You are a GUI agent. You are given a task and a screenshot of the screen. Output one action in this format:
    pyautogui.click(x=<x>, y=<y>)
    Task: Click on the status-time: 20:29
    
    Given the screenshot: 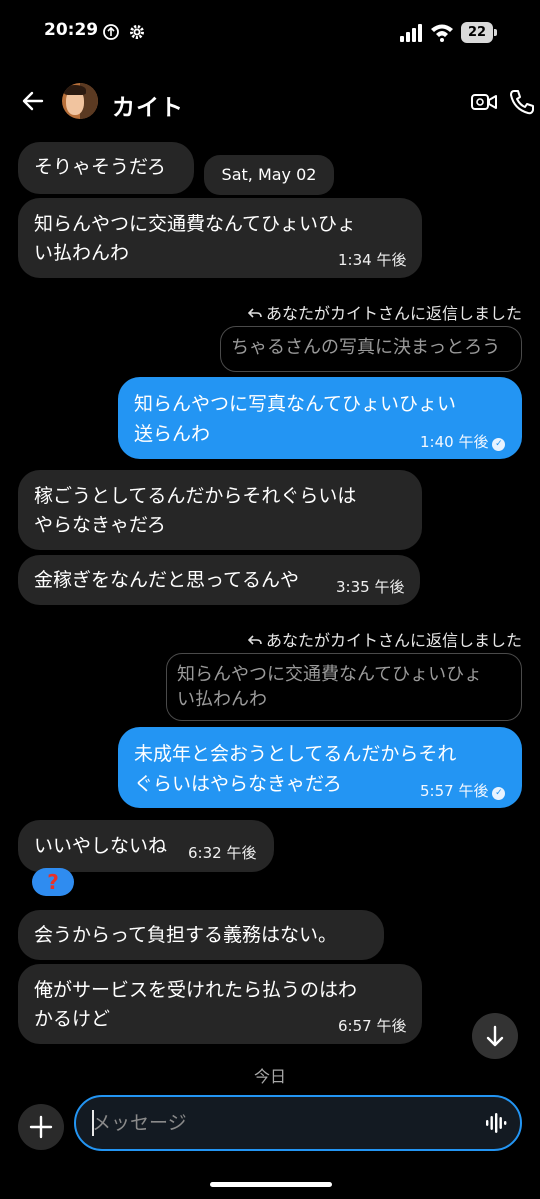 What is the action you would take?
    pyautogui.click(x=71, y=30)
    